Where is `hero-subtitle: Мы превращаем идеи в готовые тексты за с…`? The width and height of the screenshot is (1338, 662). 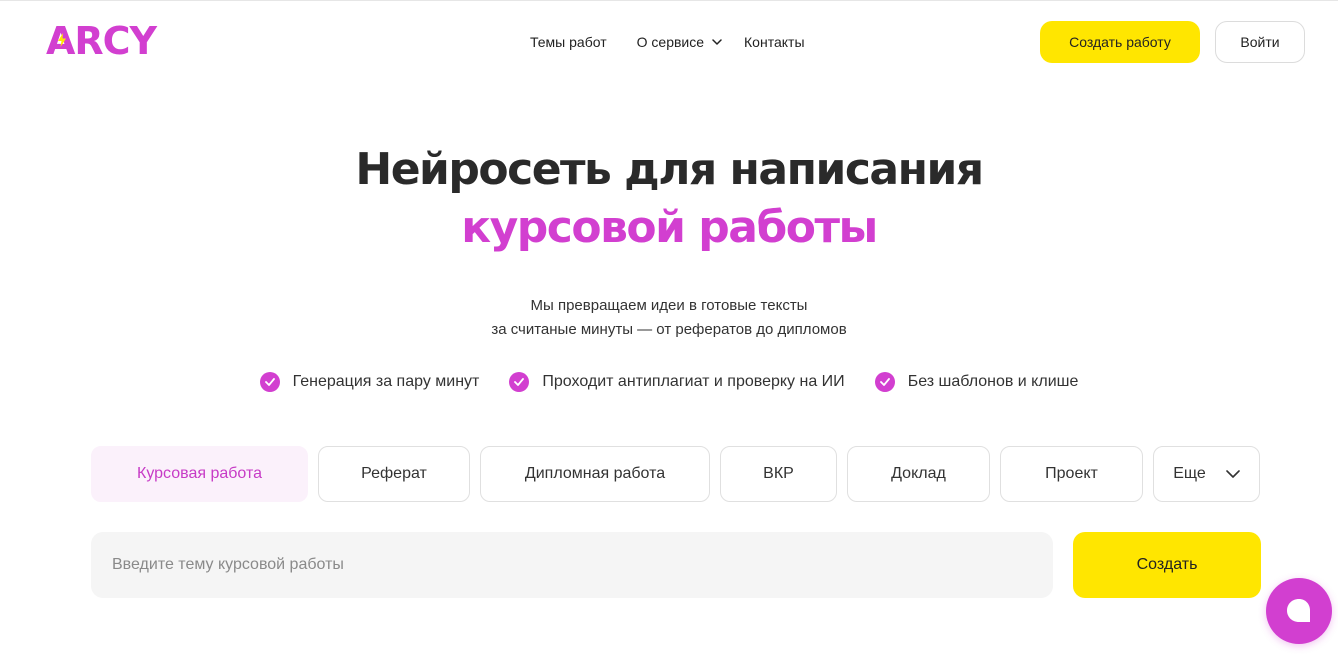
hero-subtitle: Мы превращаем идеи в готовые тексты за с… is located at coordinates (669, 318).